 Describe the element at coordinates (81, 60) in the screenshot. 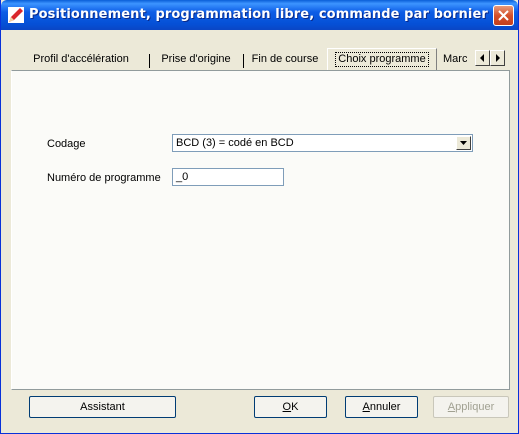

I see `tab-profil-acceleration: Profil d'accélération` at that location.